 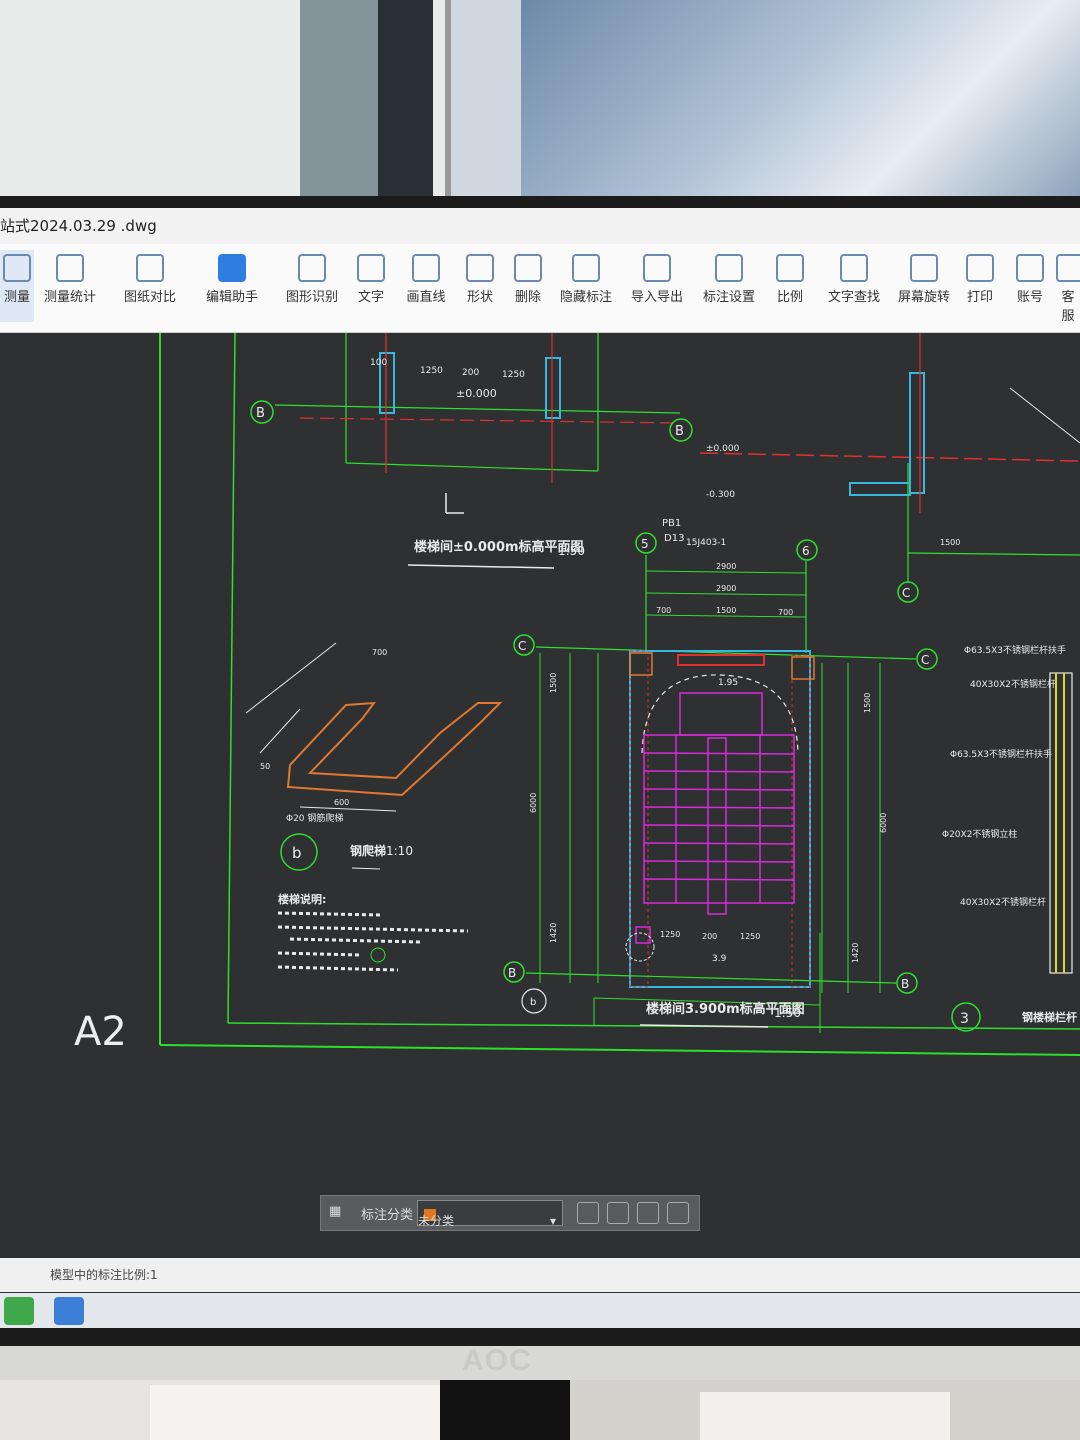 What do you see at coordinates (670, 934) in the screenshot?
I see `dim-1250-c: 1250` at bounding box center [670, 934].